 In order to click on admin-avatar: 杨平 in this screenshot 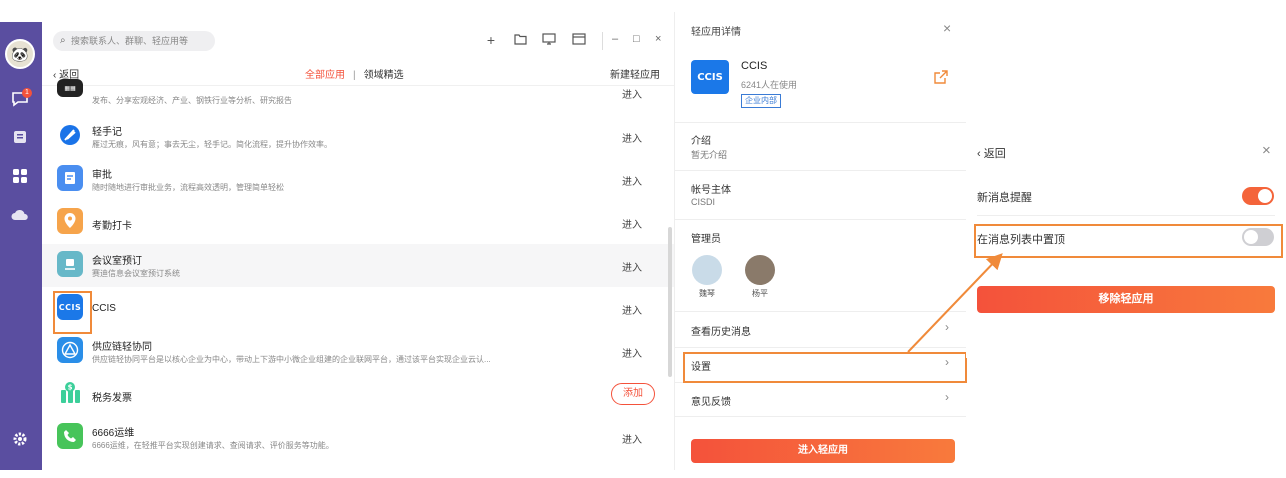, I will do `click(760, 276)`.